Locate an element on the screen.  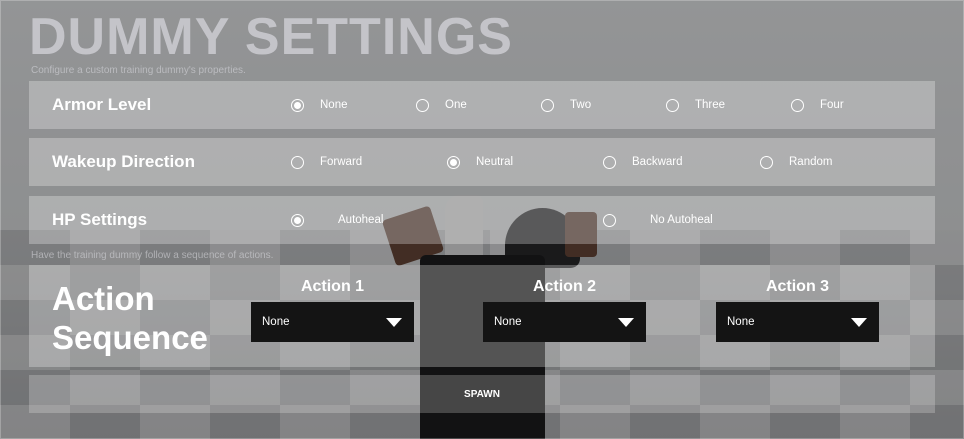
action-1-value: None is located at coordinates (276, 322).